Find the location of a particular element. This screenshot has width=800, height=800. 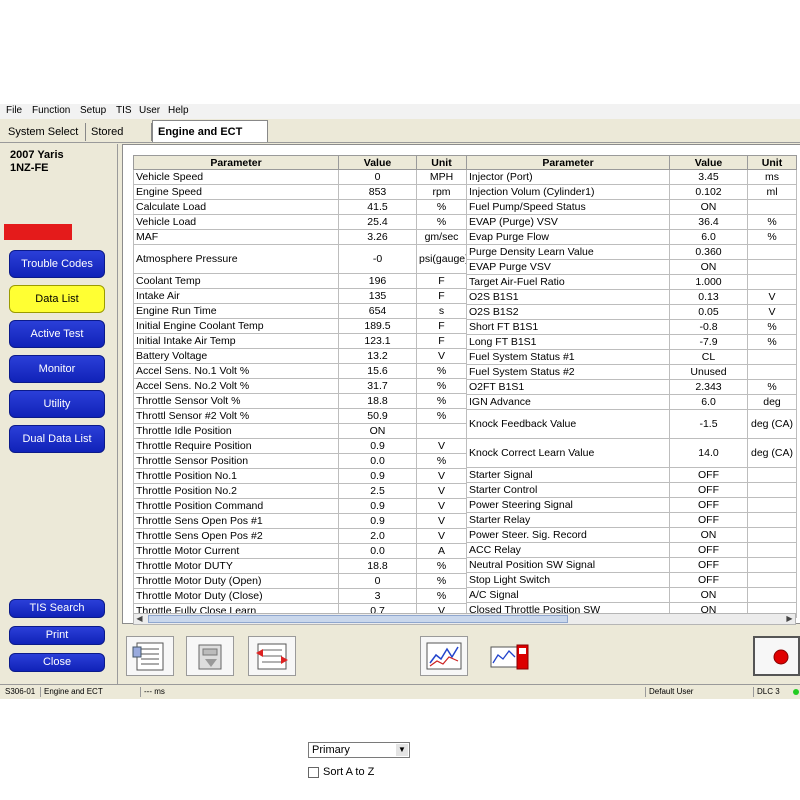

table-row: Throttle Position Command 0.9 V is located at coordinates (300, 506).